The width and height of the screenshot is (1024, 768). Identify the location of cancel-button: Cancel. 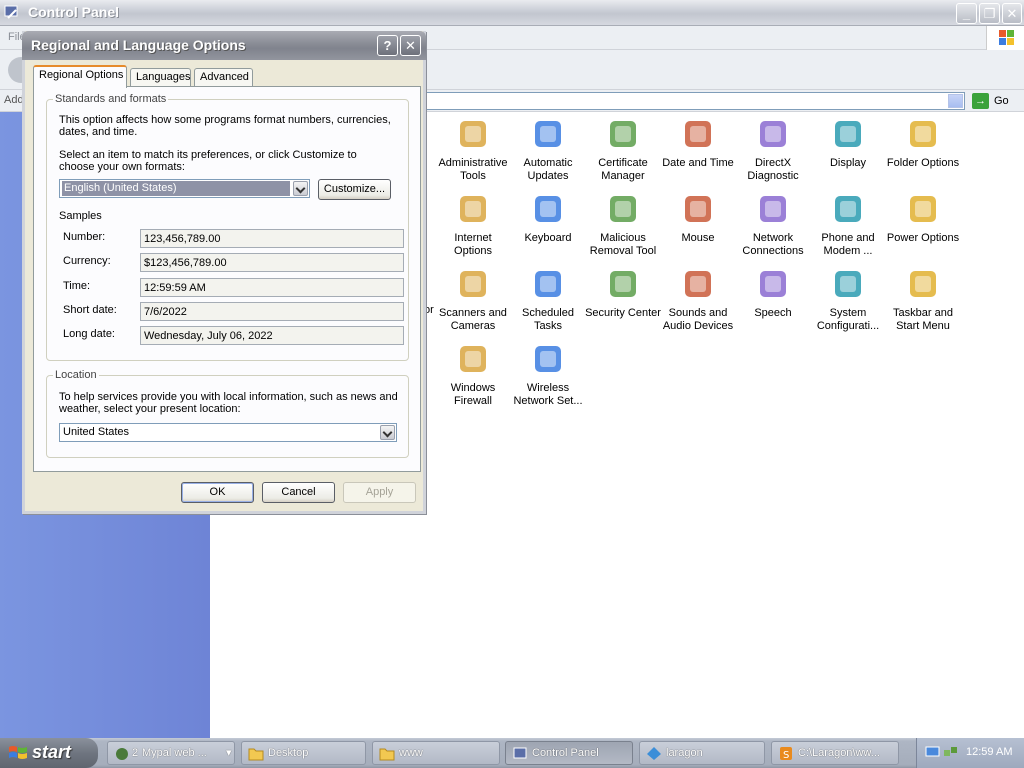
(298, 492).